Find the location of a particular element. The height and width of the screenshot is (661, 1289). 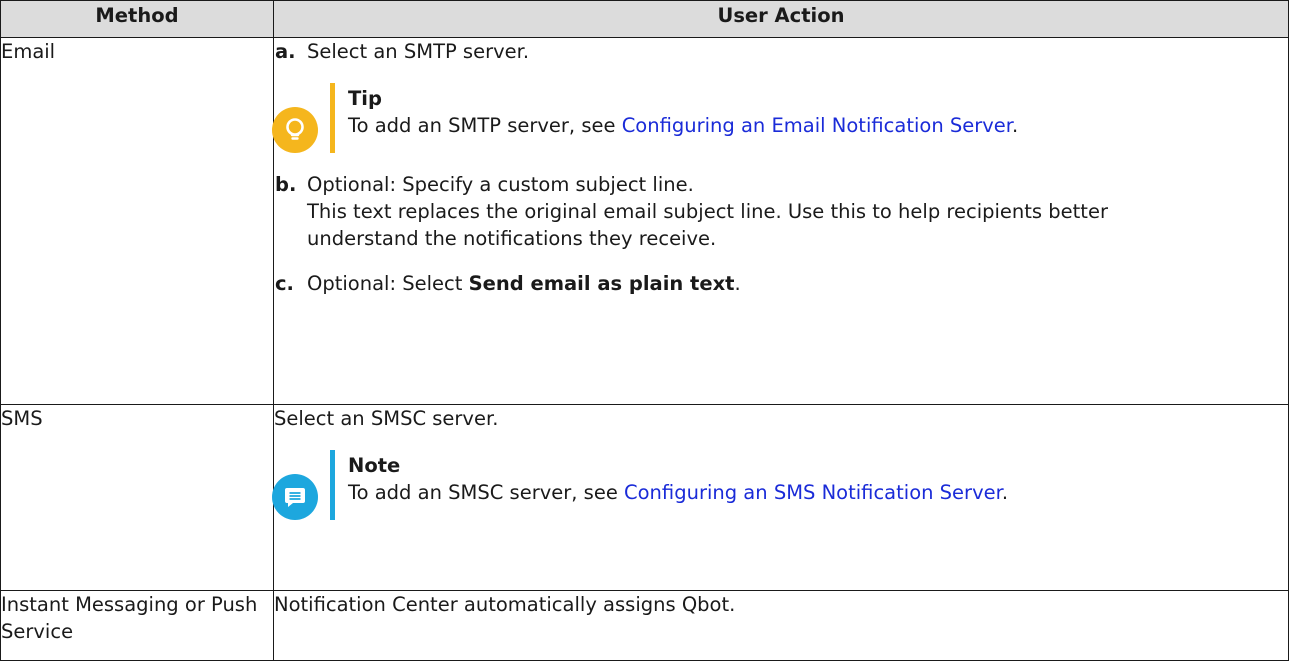

step-c-label: c. is located at coordinates (284, 283).